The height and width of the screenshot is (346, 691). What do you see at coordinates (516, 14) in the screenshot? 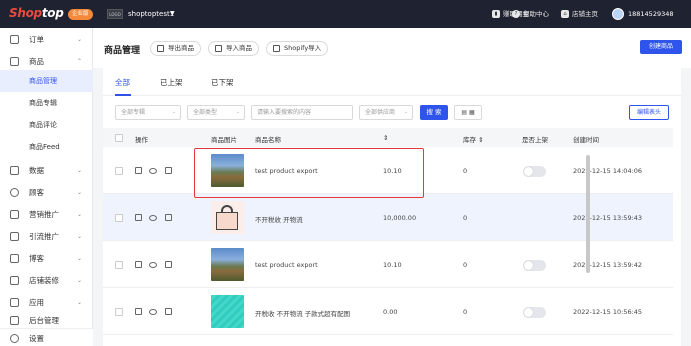
I see `help-icon: ?` at bounding box center [516, 14].